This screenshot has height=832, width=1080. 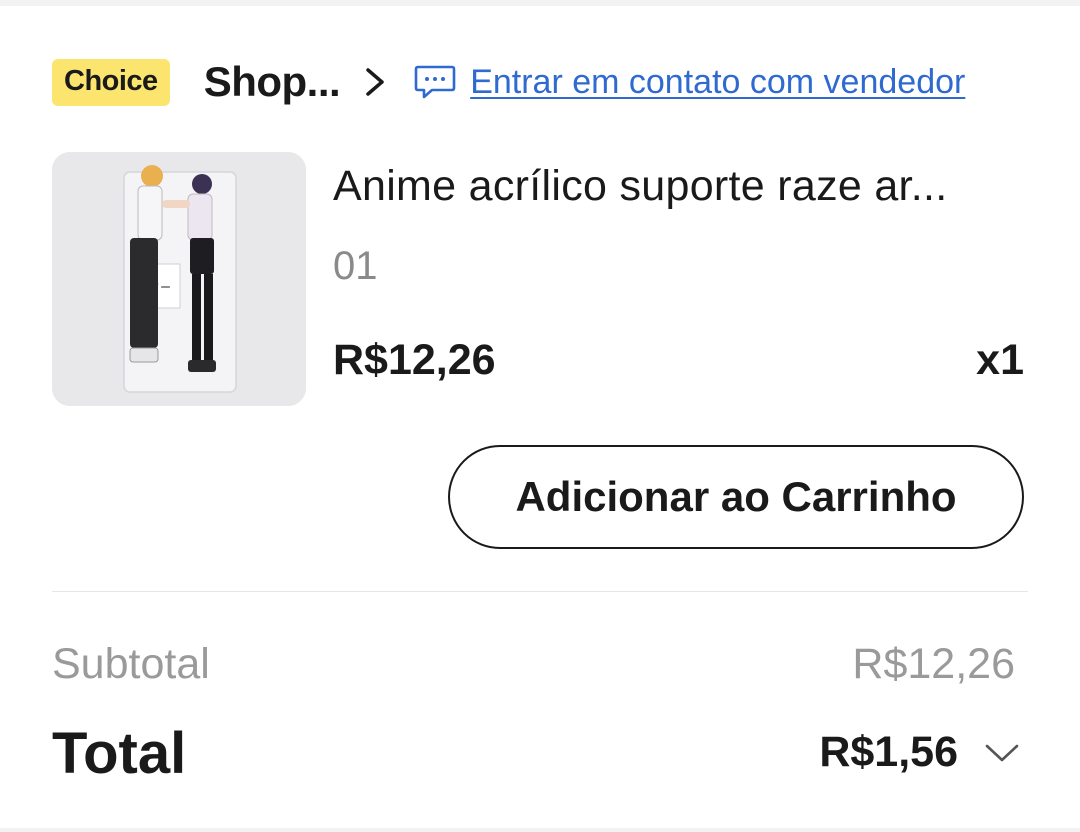 I want to click on subtotal-value: R$12,26, so click(x=933, y=664).